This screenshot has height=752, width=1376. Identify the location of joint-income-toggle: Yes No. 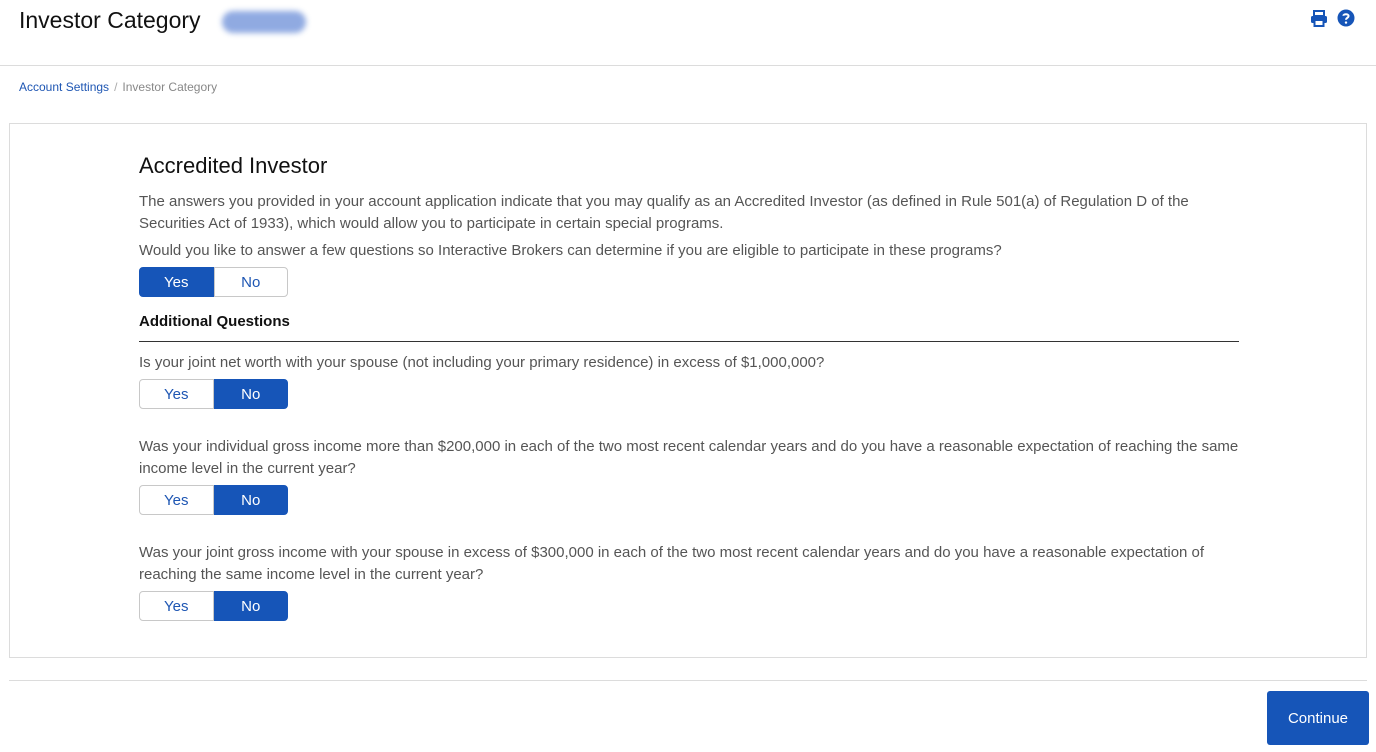
(213, 606).